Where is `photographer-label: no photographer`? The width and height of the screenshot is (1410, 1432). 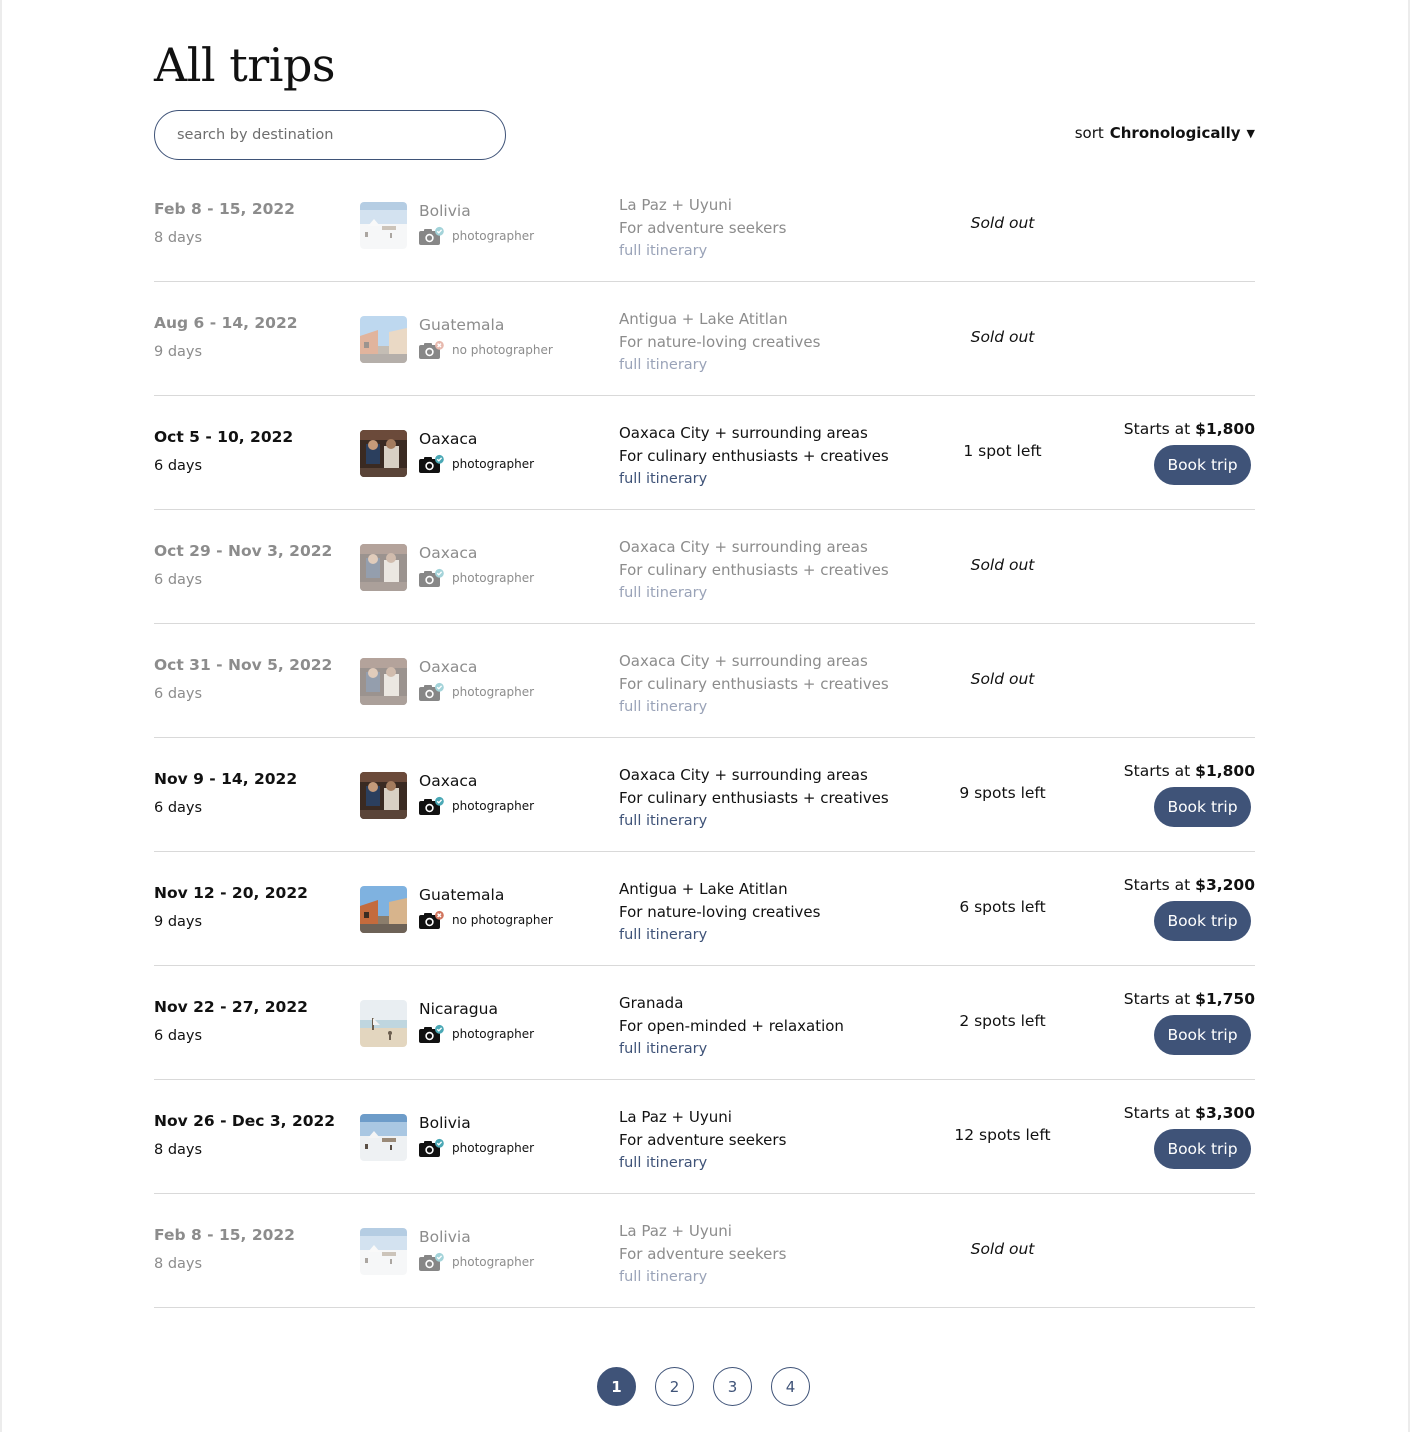
photographer-label: no photographer is located at coordinates (502, 350).